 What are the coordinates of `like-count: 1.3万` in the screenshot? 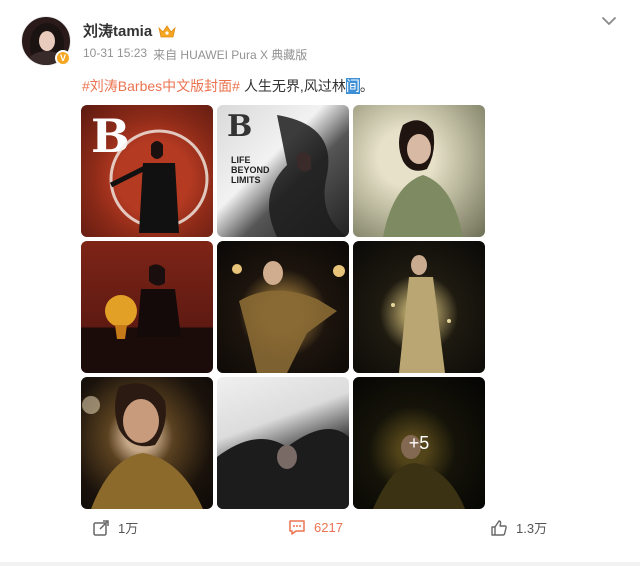 It's located at (532, 528).